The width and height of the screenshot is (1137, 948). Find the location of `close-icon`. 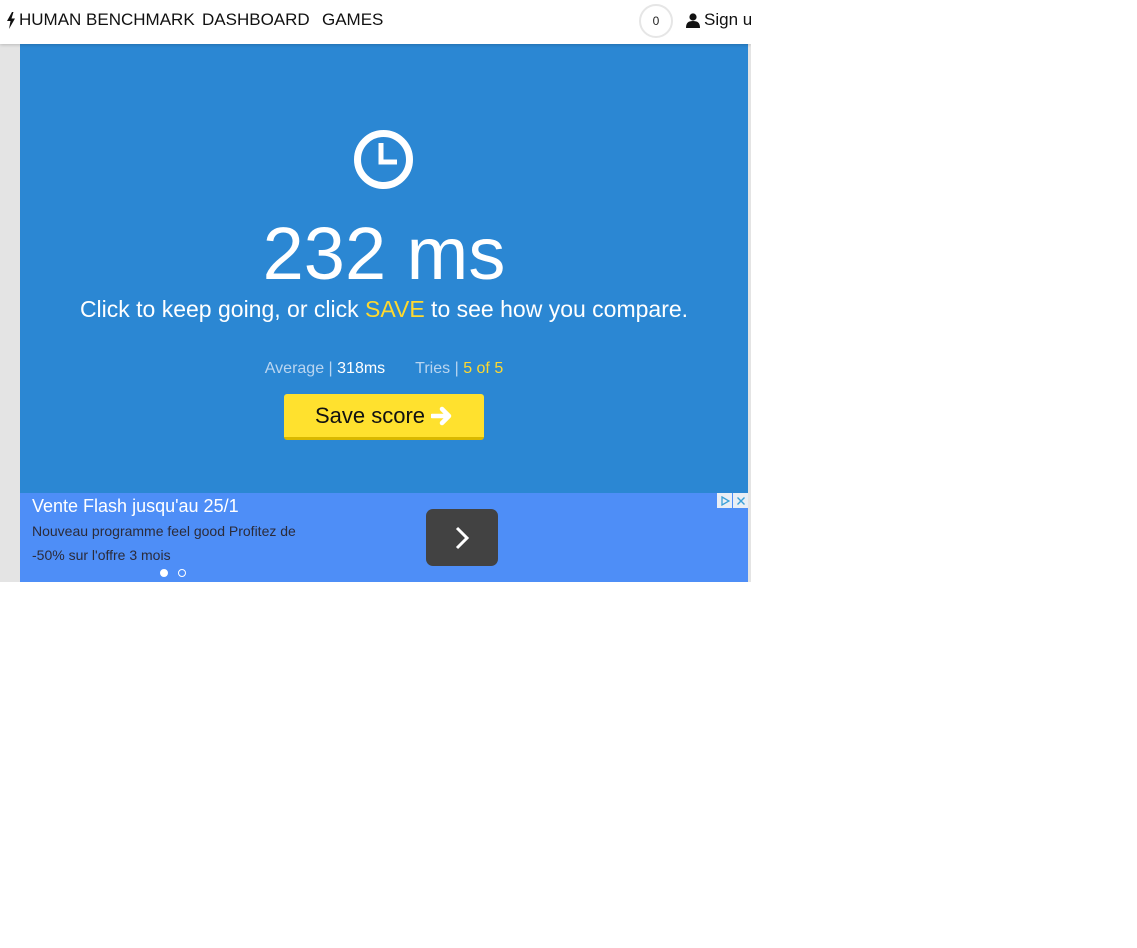

close-icon is located at coordinates (740, 500).